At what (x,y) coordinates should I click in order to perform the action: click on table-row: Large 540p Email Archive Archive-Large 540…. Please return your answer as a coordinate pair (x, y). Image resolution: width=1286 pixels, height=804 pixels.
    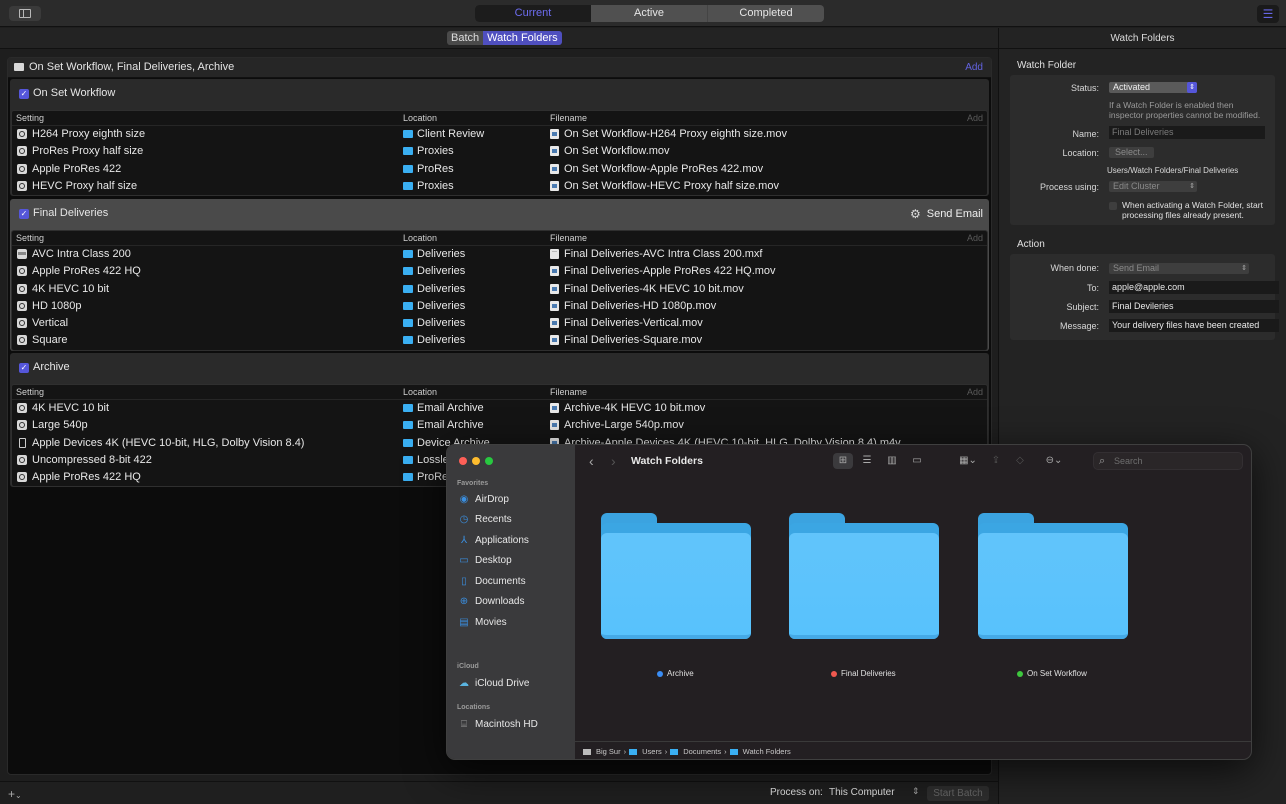
    Looking at the image, I should click on (499, 425).